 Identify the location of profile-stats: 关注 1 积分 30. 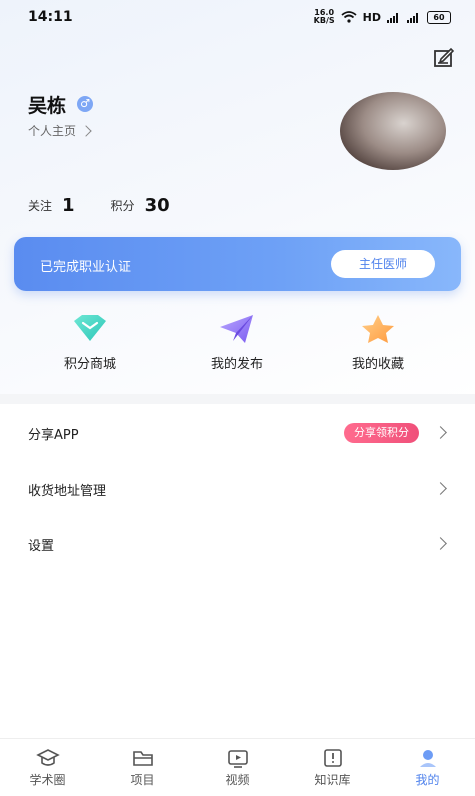
(117, 205).